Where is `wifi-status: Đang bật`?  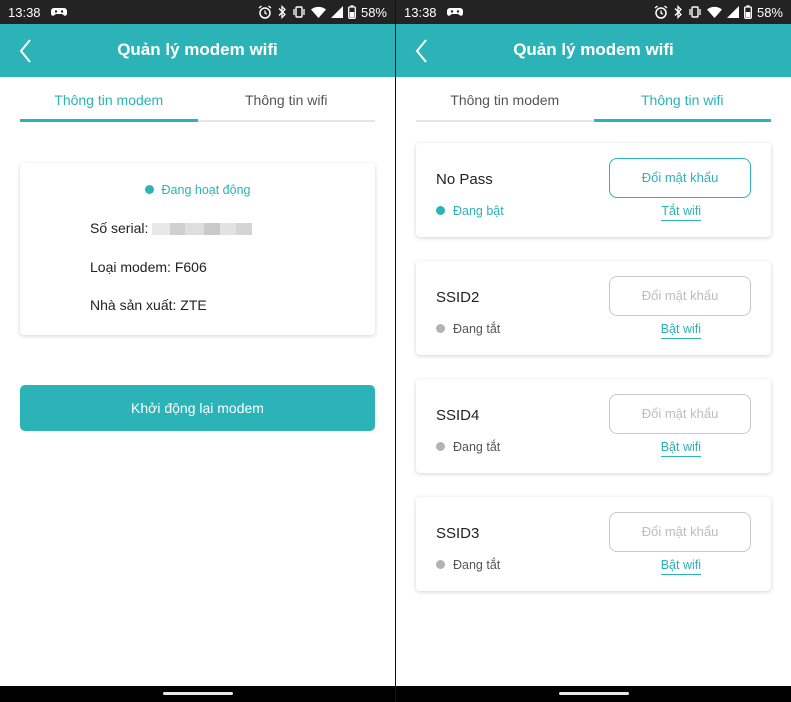
wifi-status: Đang bật is located at coordinates (470, 211).